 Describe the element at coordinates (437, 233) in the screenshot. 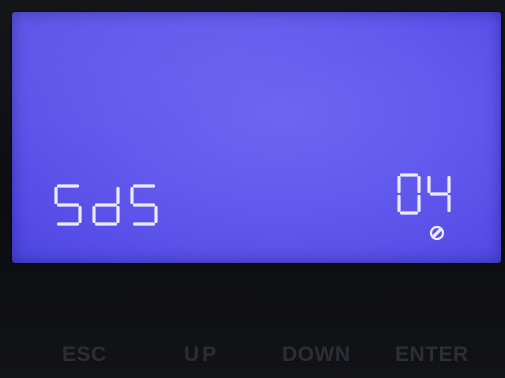

I see `no-entry-icon` at that location.